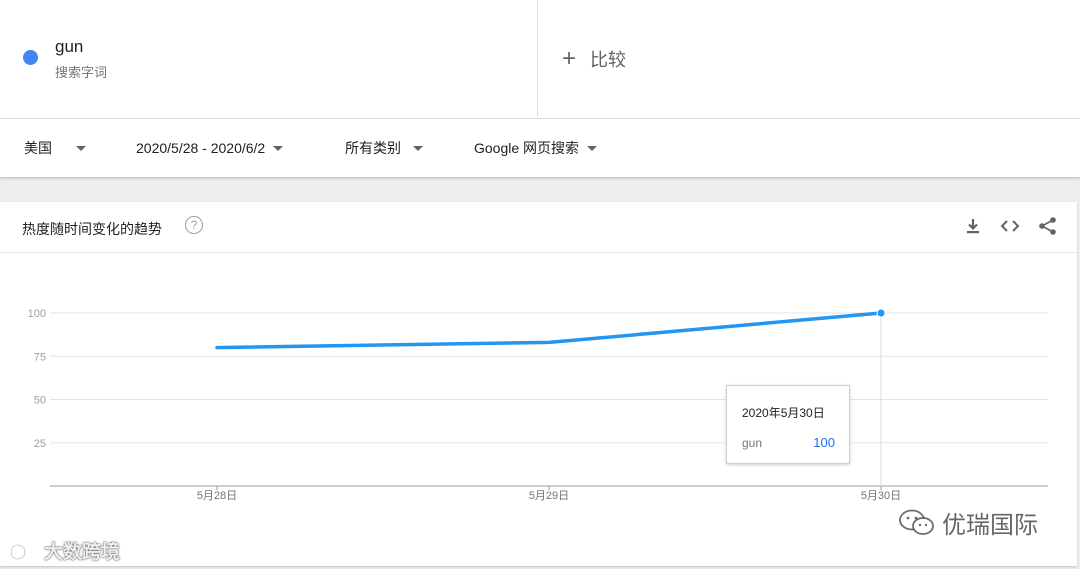 Image resolution: width=1080 pixels, height=569 pixels. Describe the element at coordinates (22, 551) in the screenshot. I see `watermark-logo-icon` at that location.